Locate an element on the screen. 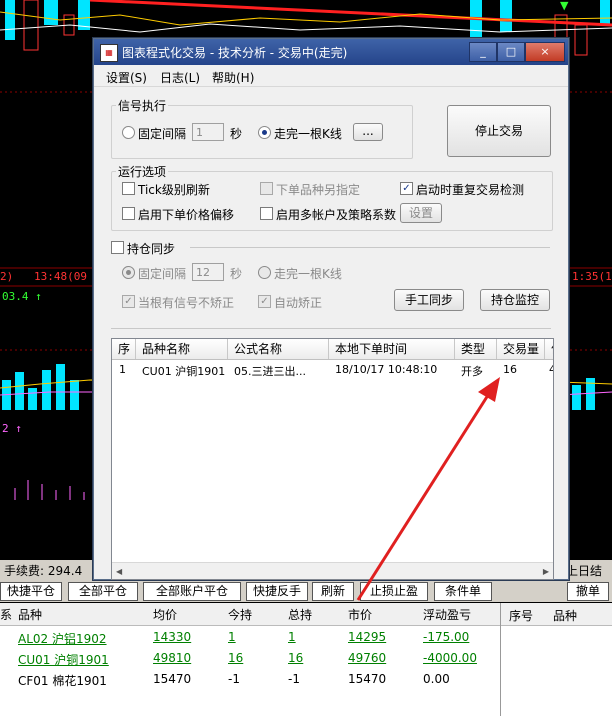 The image size is (612, 716). col-header: 公式名称 is located at coordinates (278, 349).